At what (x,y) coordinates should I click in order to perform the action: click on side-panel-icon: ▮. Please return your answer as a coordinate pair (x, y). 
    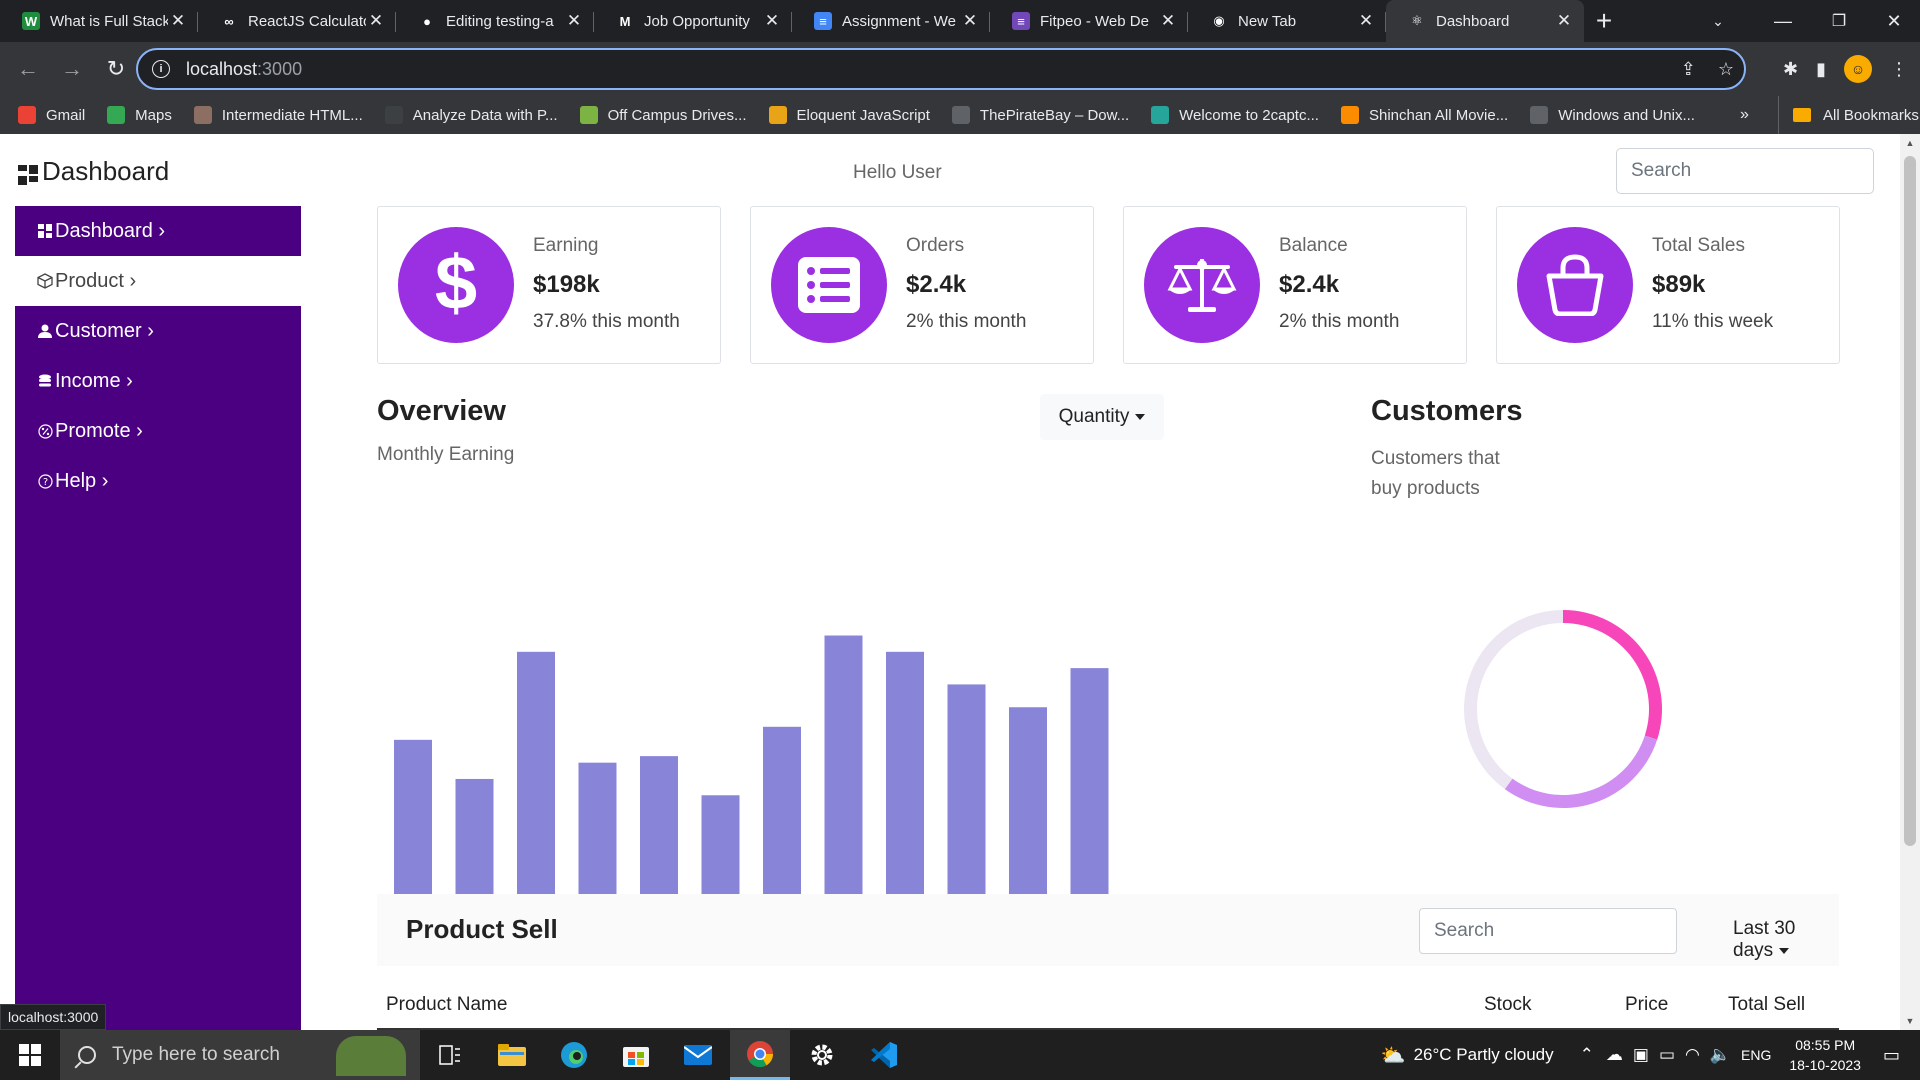
    Looking at the image, I should click on (1821, 69).